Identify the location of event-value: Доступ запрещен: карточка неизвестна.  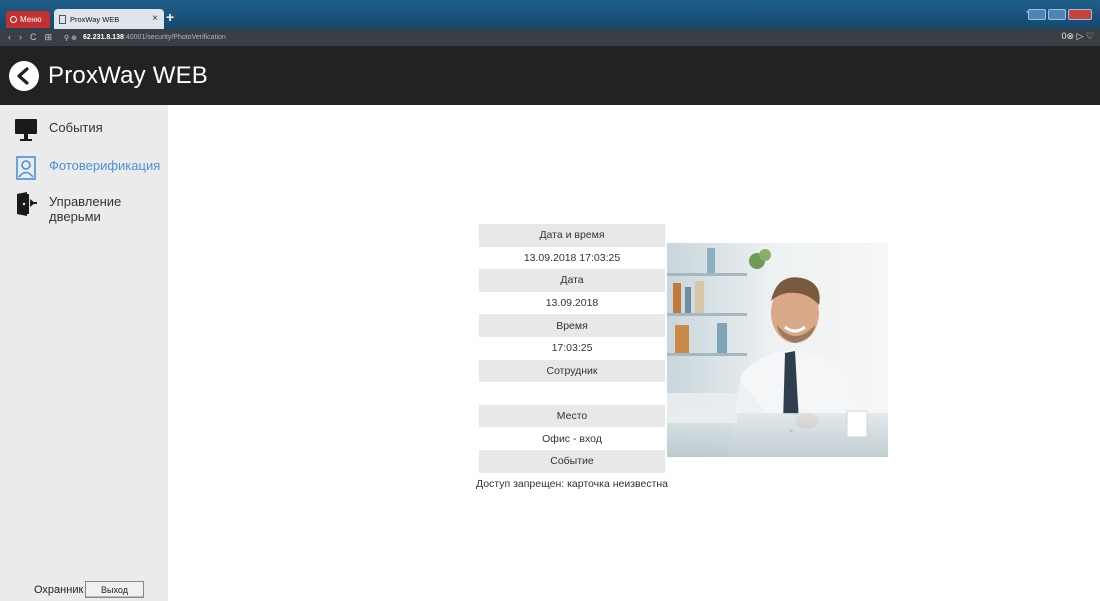
(572, 483).